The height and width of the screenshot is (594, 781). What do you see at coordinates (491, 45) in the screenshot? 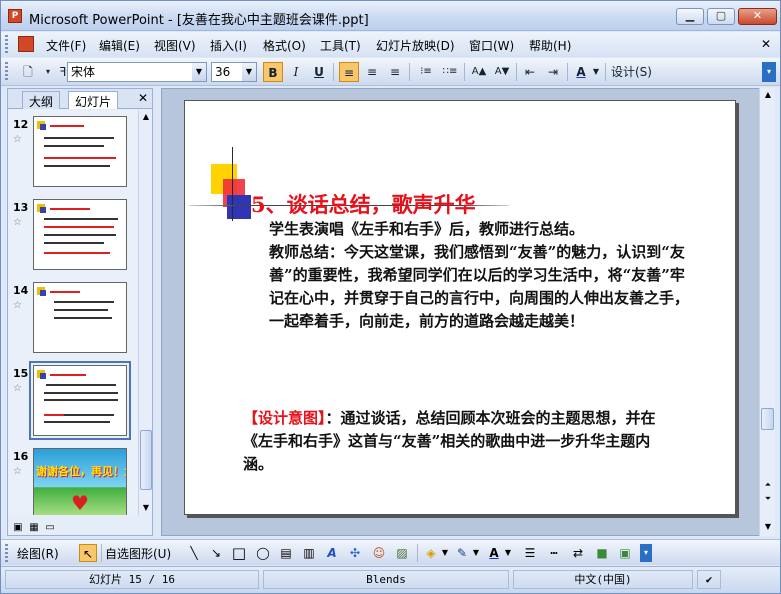
I see `menu-window: 窗口(W)` at bounding box center [491, 45].